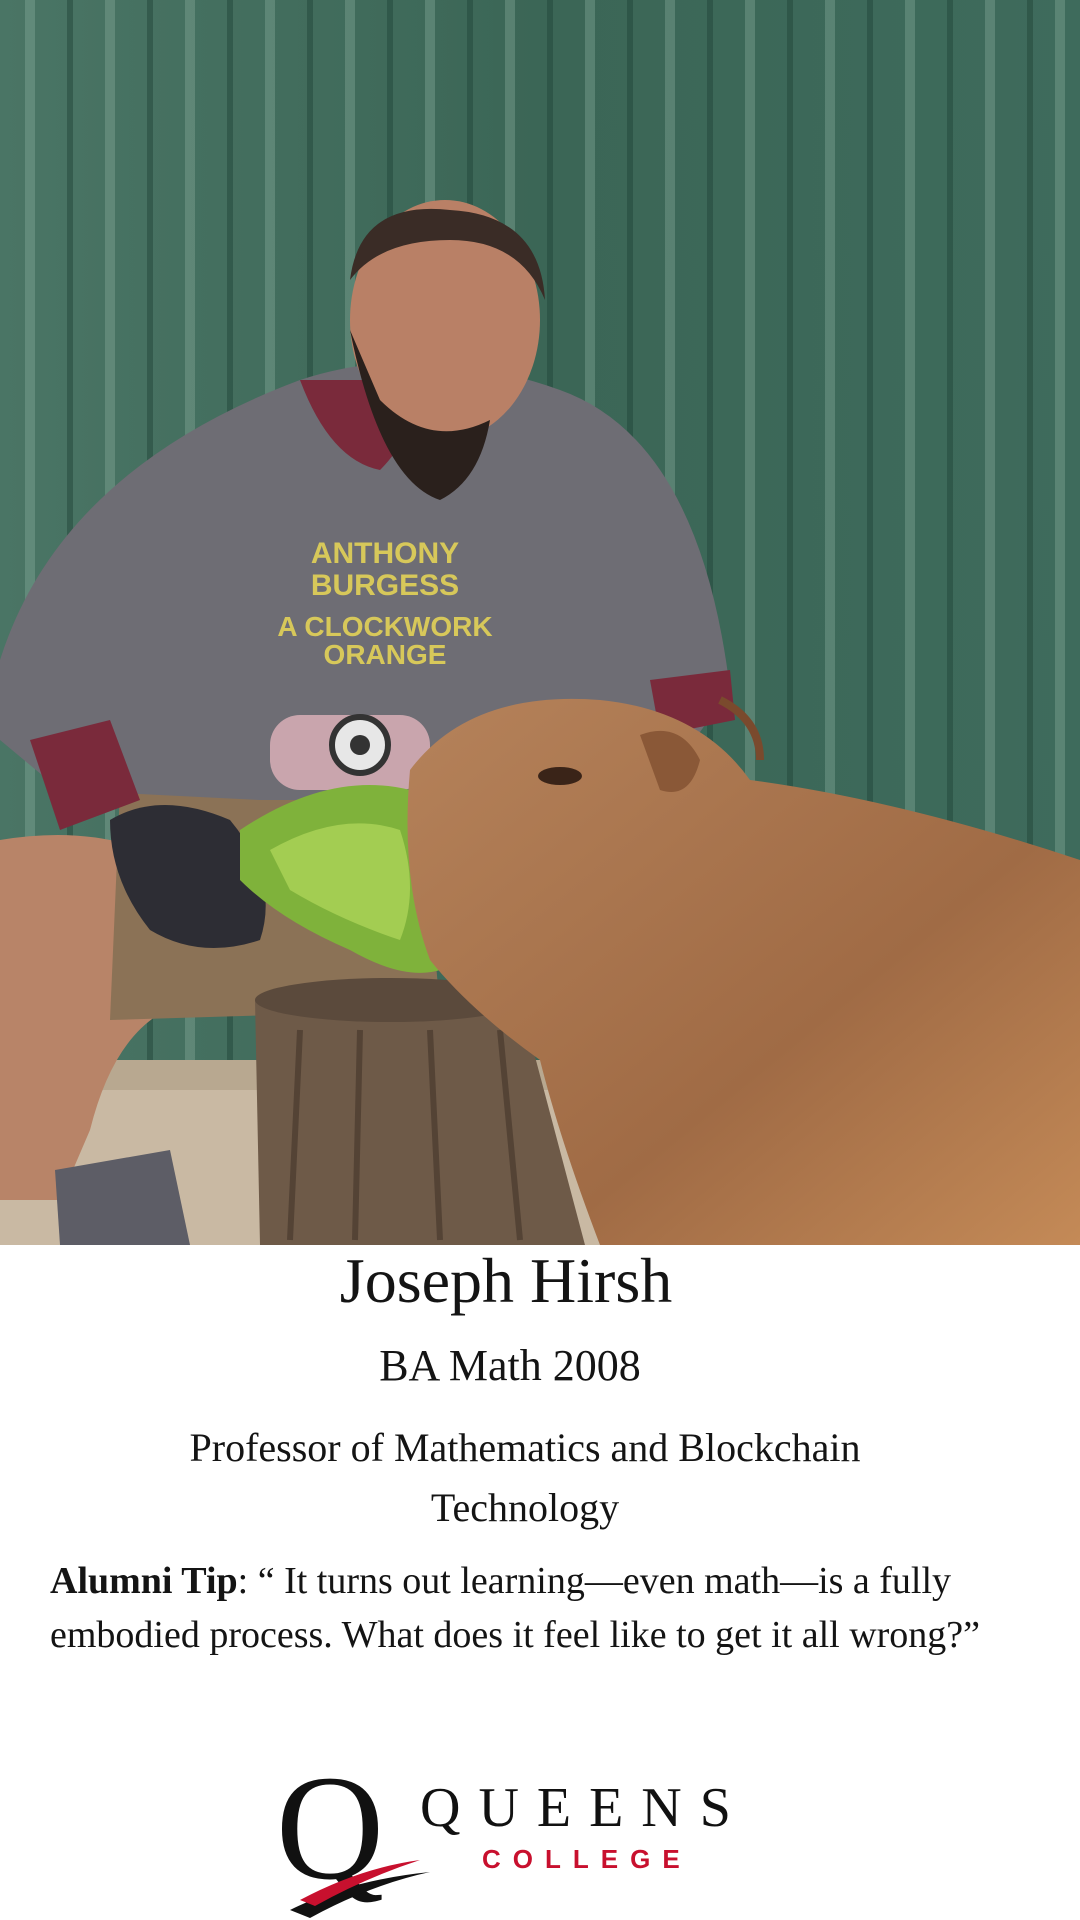 The image size is (1080, 1920). I want to click on alumni-tip-label: Alumni Tip, so click(144, 1581).